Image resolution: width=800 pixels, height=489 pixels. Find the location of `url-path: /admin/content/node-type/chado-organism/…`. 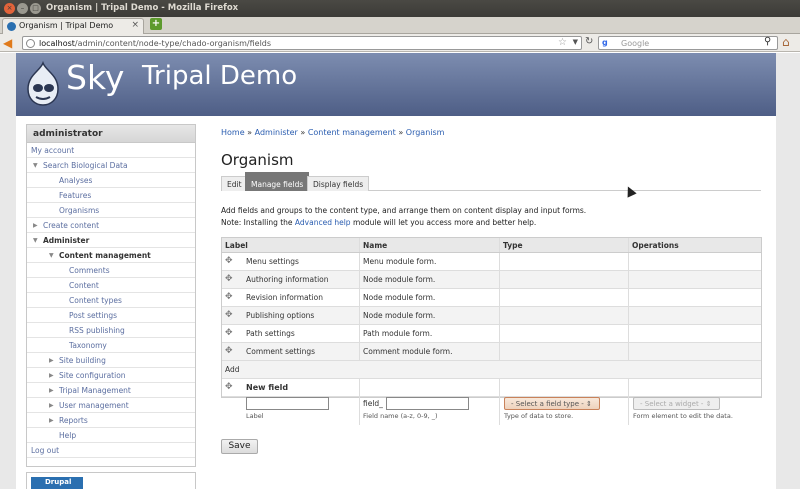

url-path: /admin/content/node-type/chado-organism/… is located at coordinates (173, 43).